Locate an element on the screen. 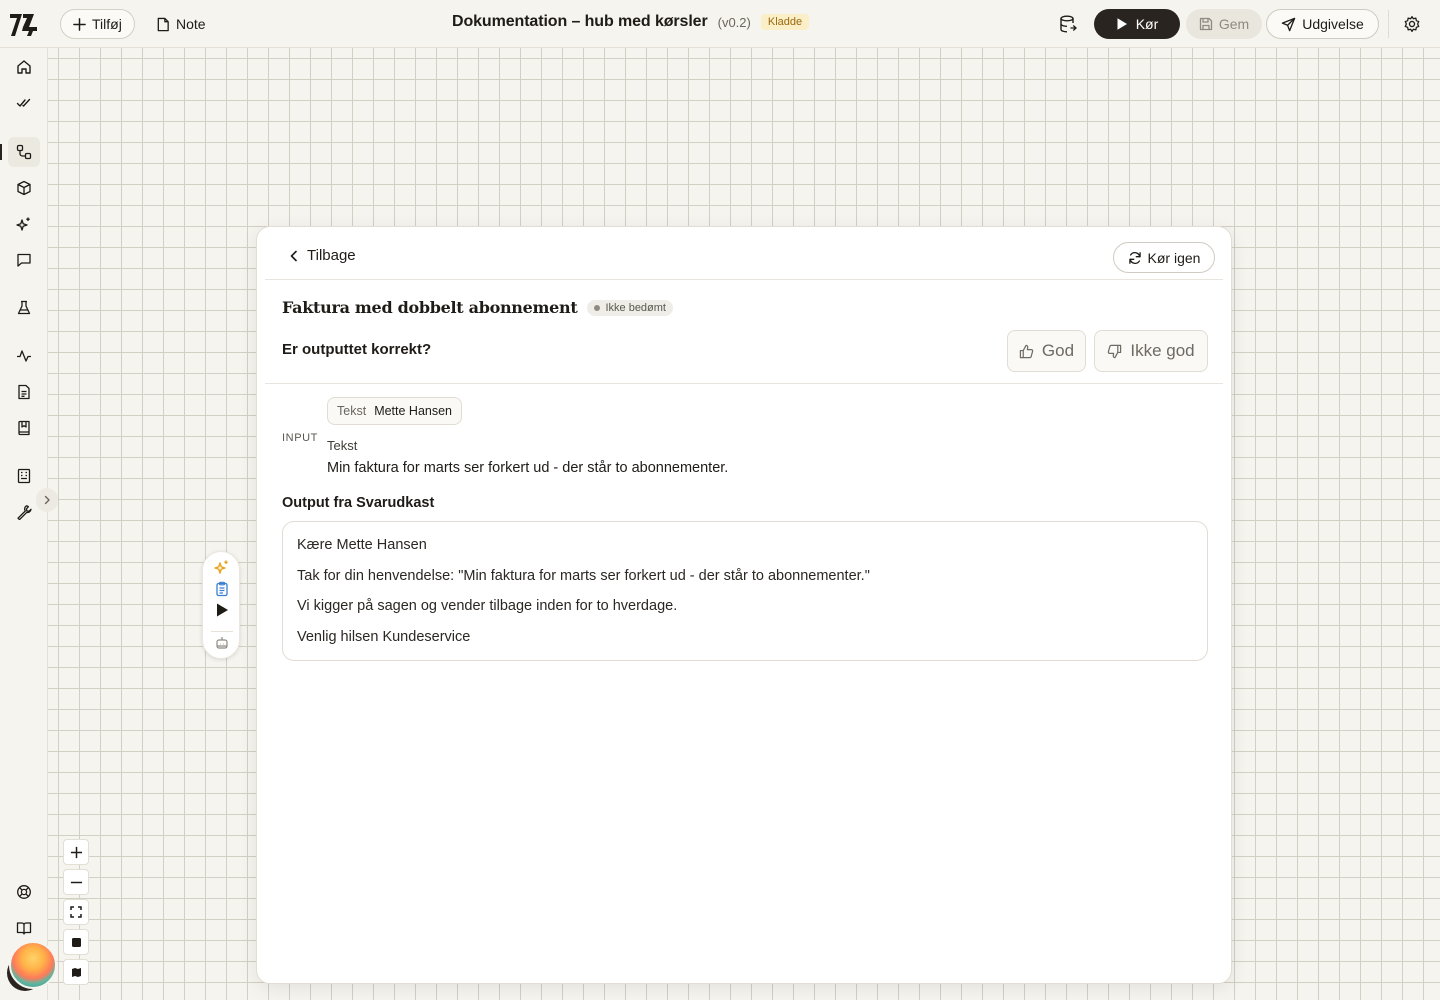 The height and width of the screenshot is (1000, 1440). gear-icon is located at coordinates (1412, 24).